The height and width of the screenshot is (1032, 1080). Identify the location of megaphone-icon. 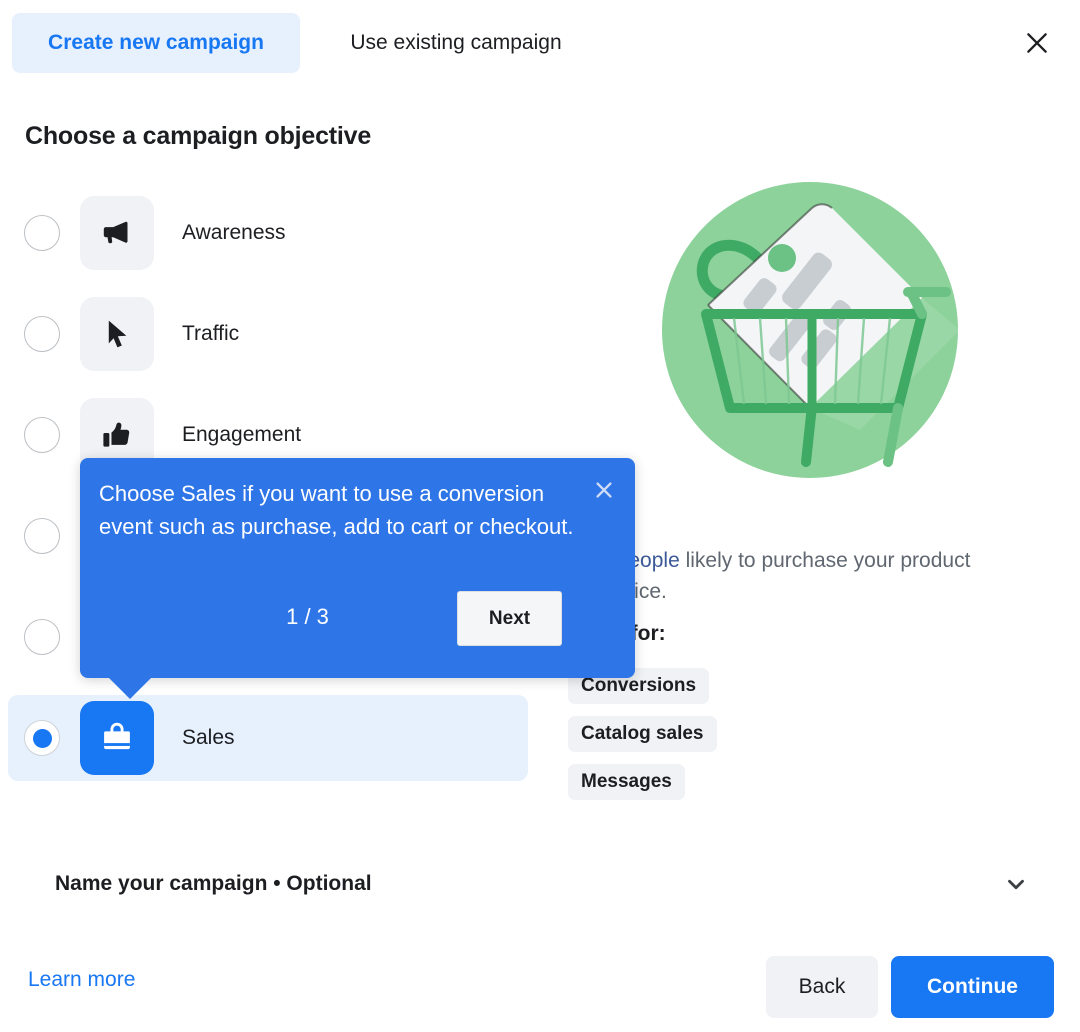
(117, 233).